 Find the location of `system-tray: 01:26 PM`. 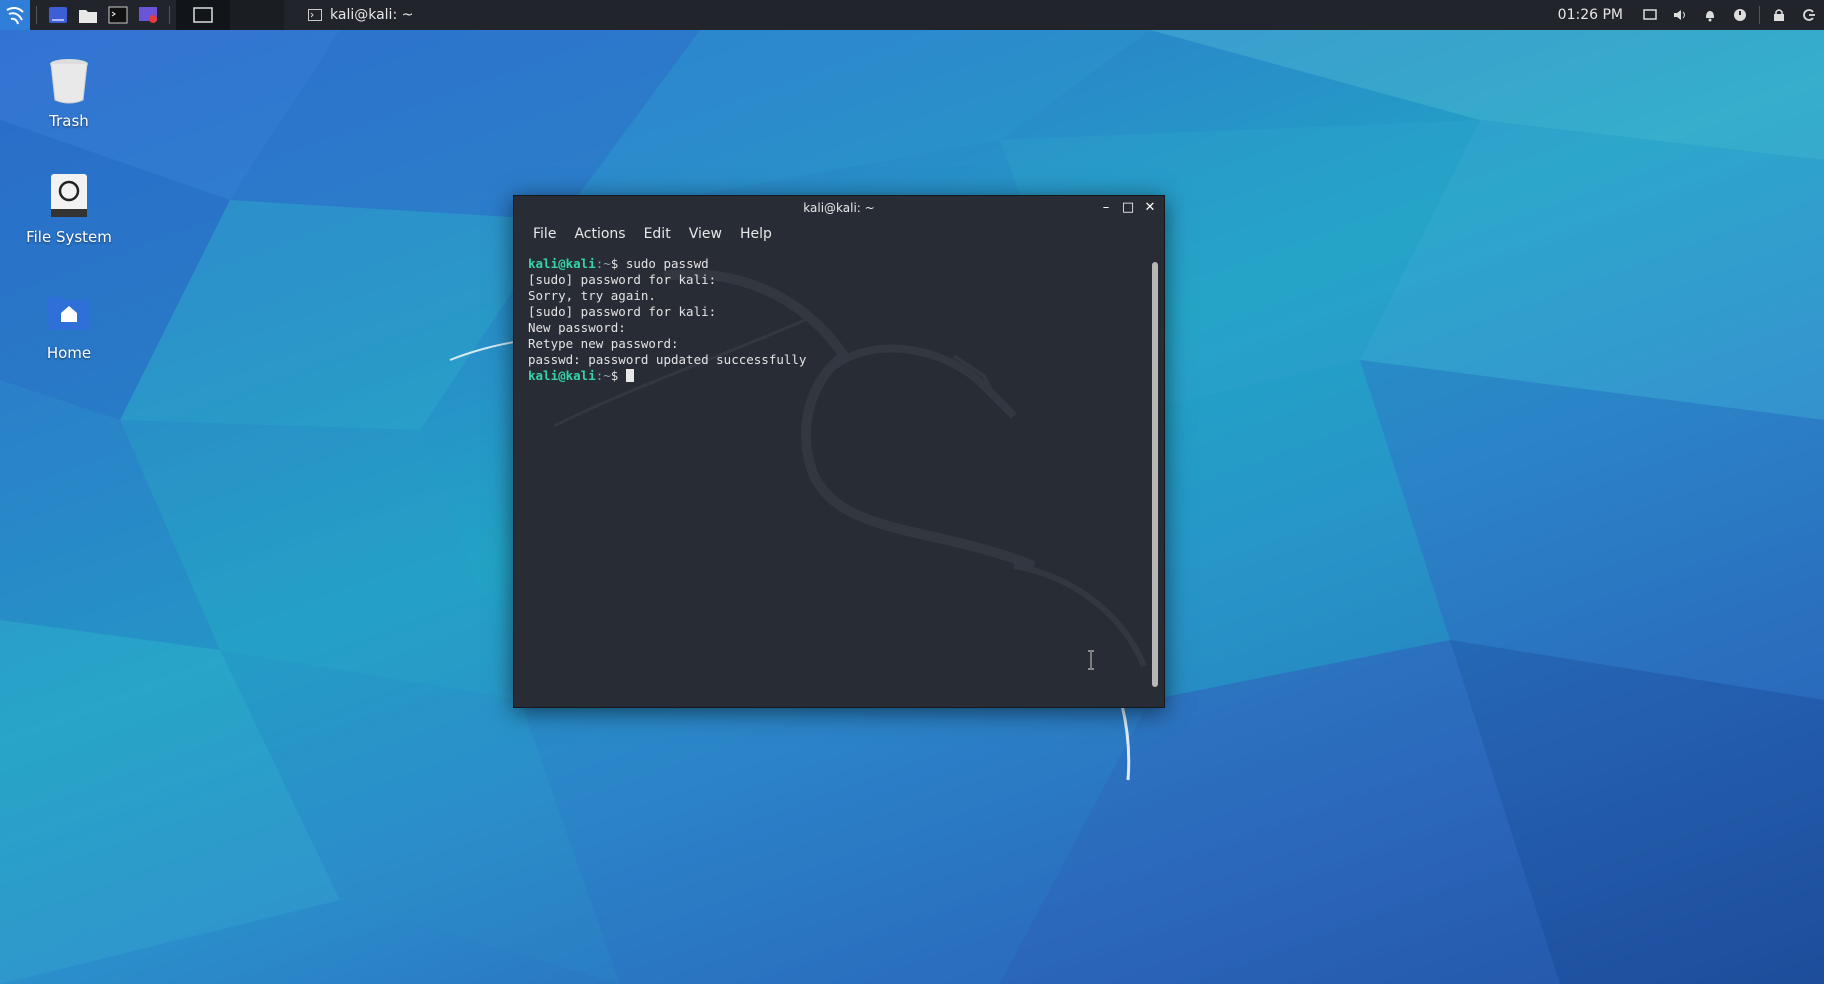

system-tray: 01:26 PM is located at coordinates (1691, 15).